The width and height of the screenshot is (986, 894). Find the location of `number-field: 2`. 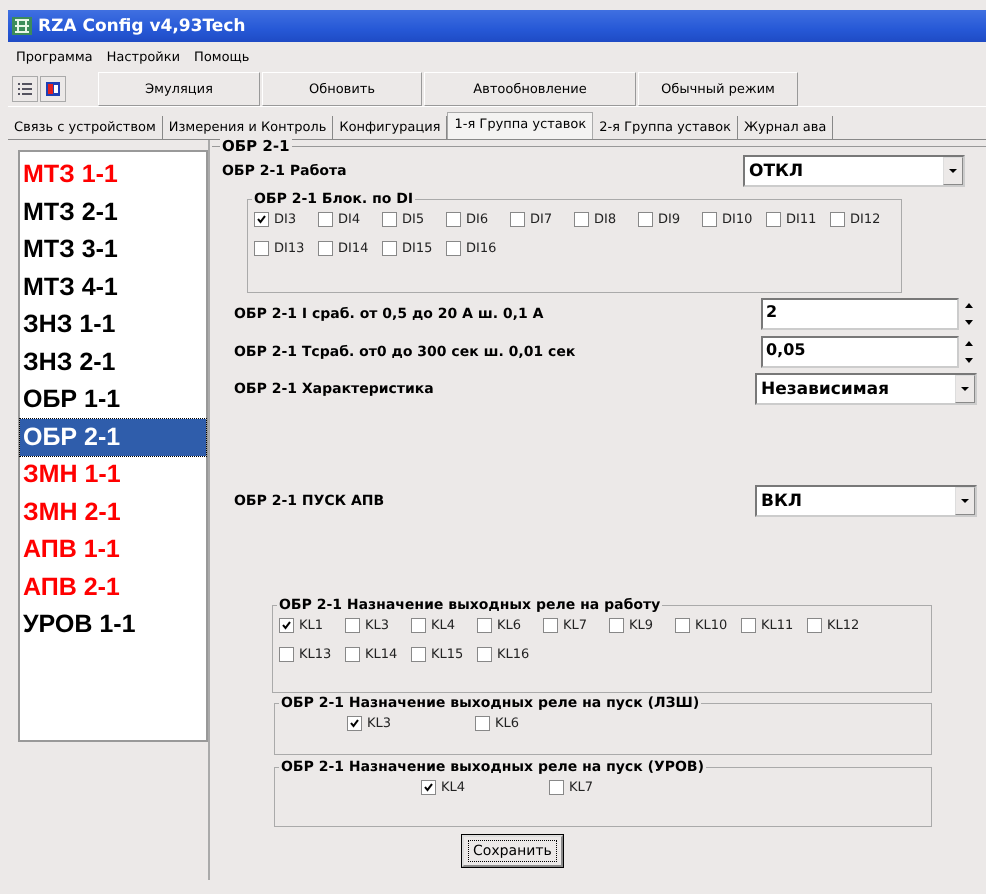

number-field: 2 is located at coordinates (860, 314).